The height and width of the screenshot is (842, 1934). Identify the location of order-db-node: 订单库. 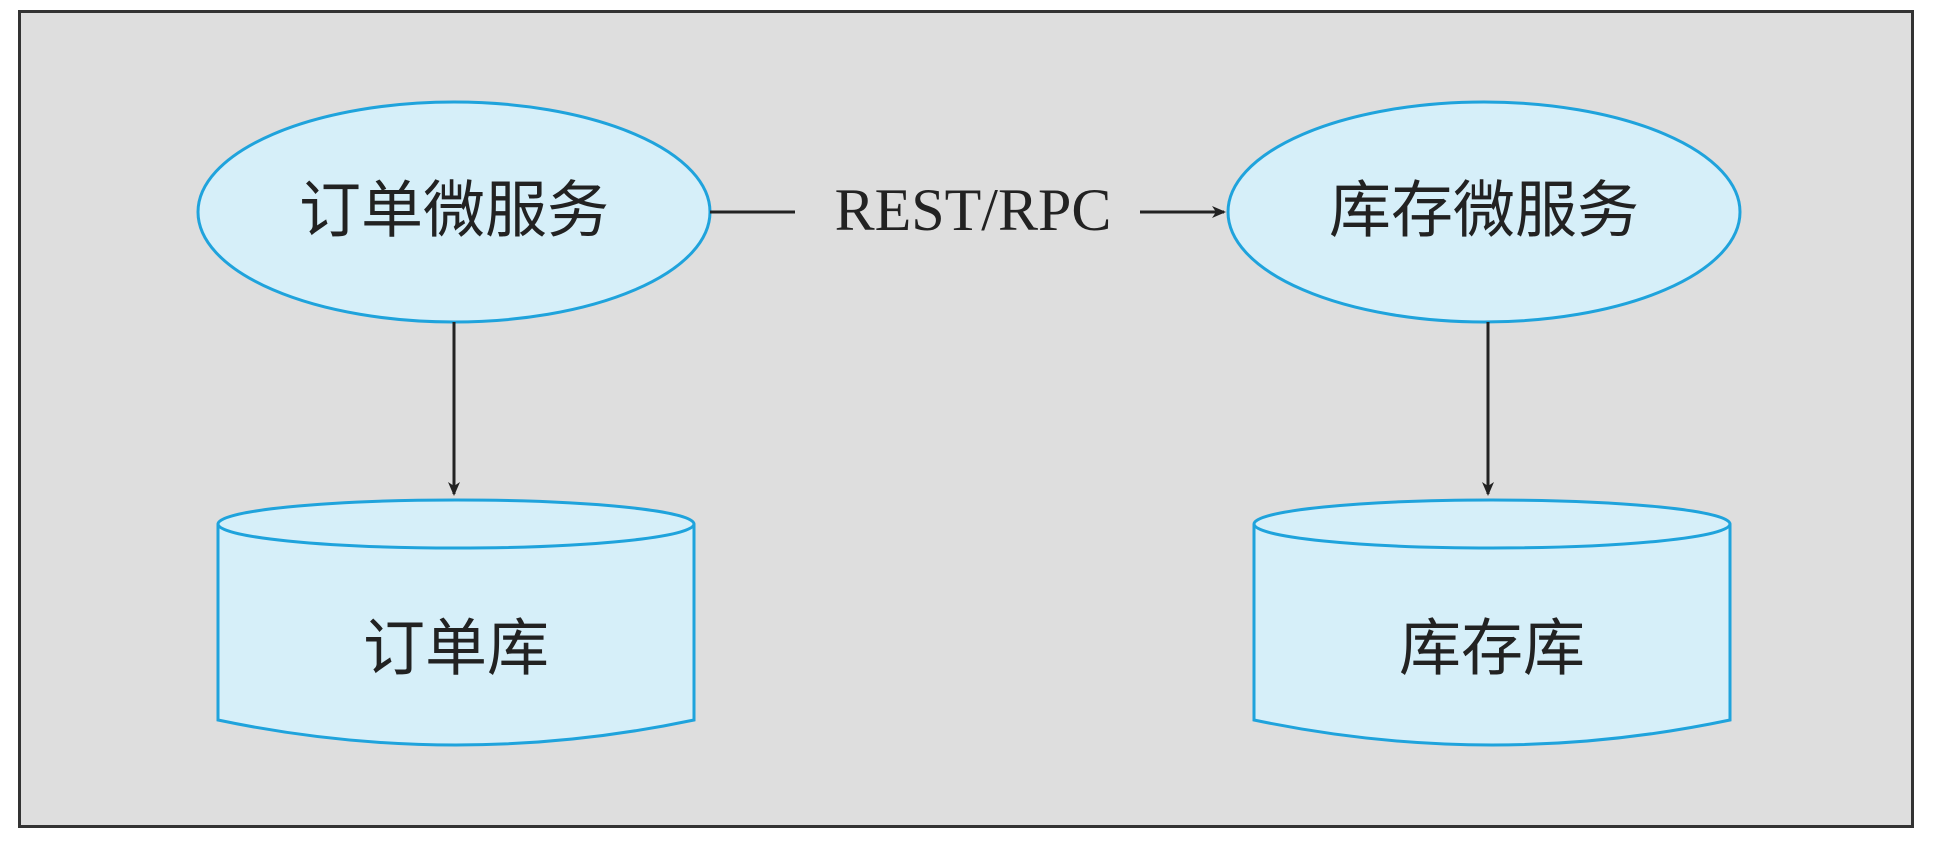
(456, 622).